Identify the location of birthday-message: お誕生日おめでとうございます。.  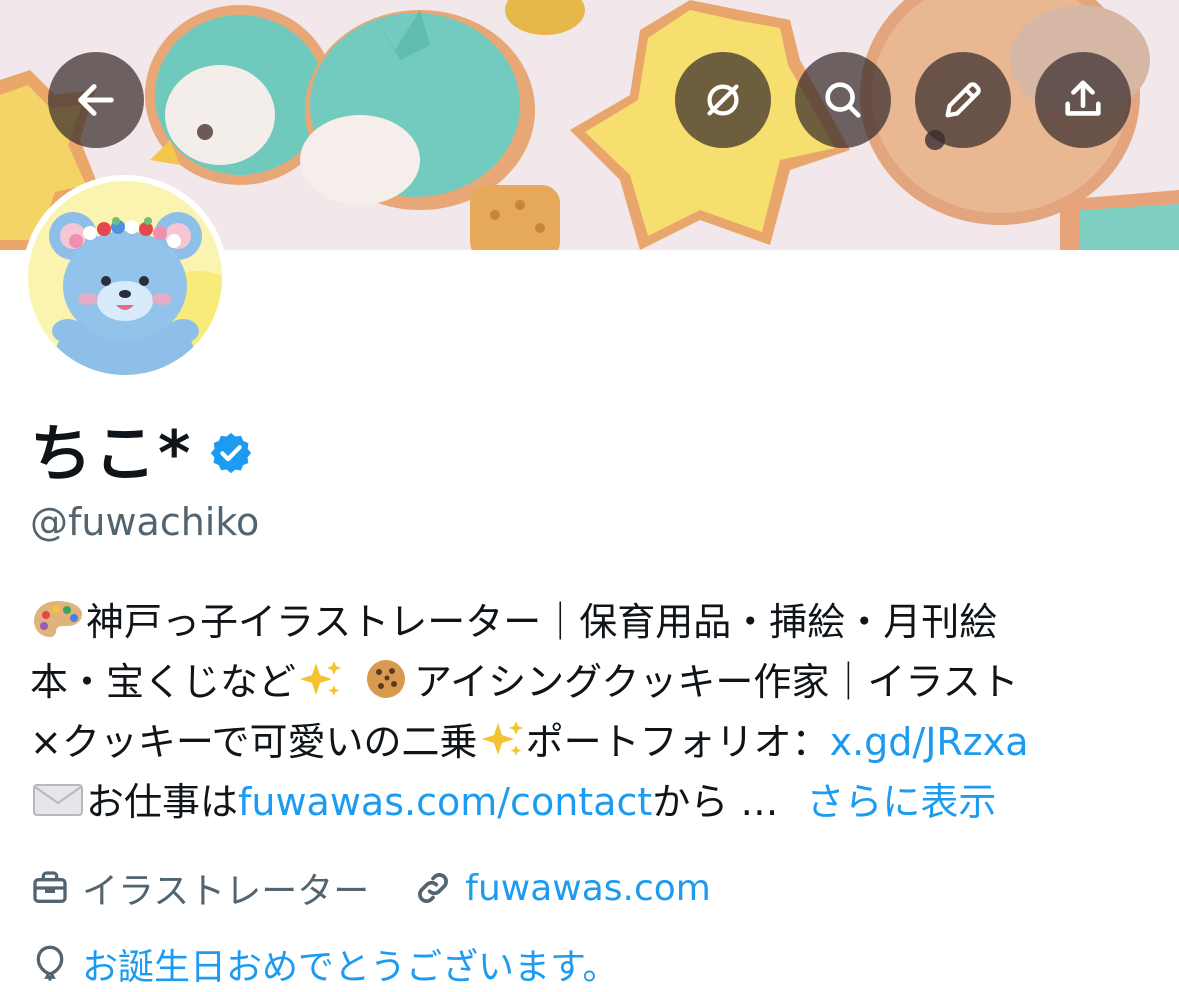
(350, 964).